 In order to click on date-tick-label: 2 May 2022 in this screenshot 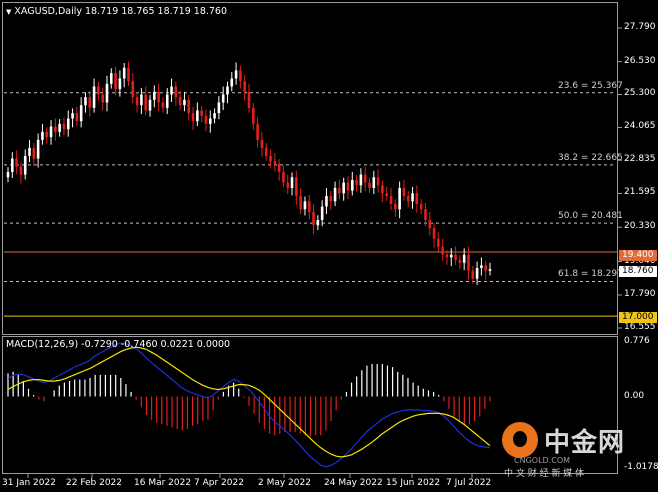, I will do `click(284, 483)`.